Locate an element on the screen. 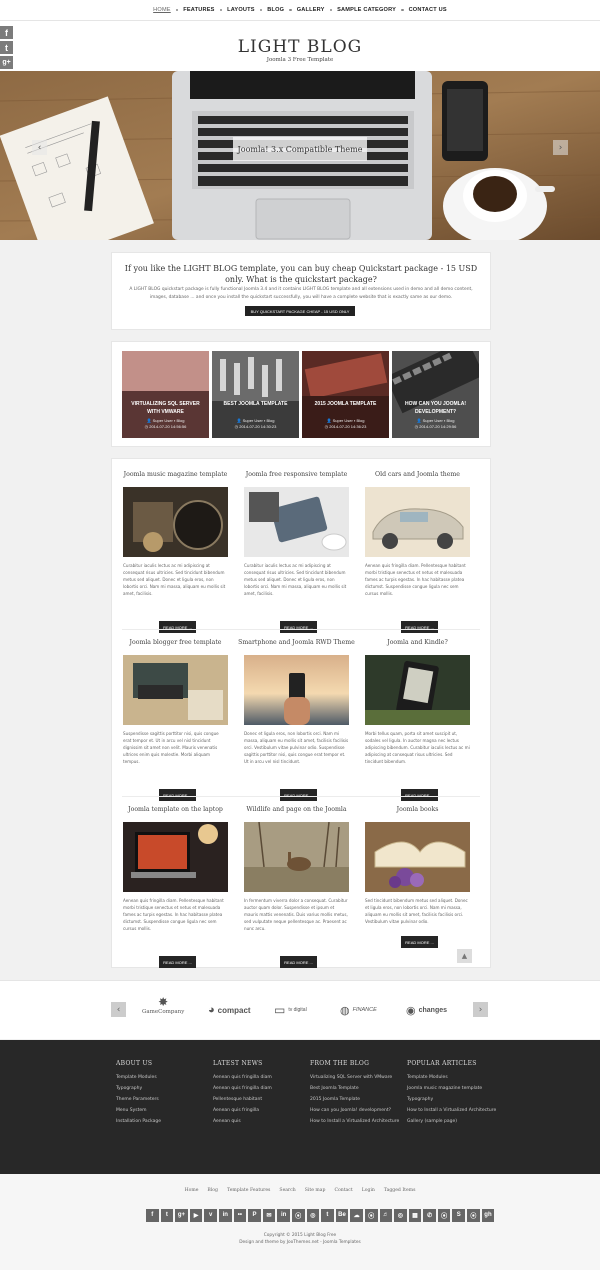  footer-link: 2015 Joomla Template is located at coordinates (355, 1099).